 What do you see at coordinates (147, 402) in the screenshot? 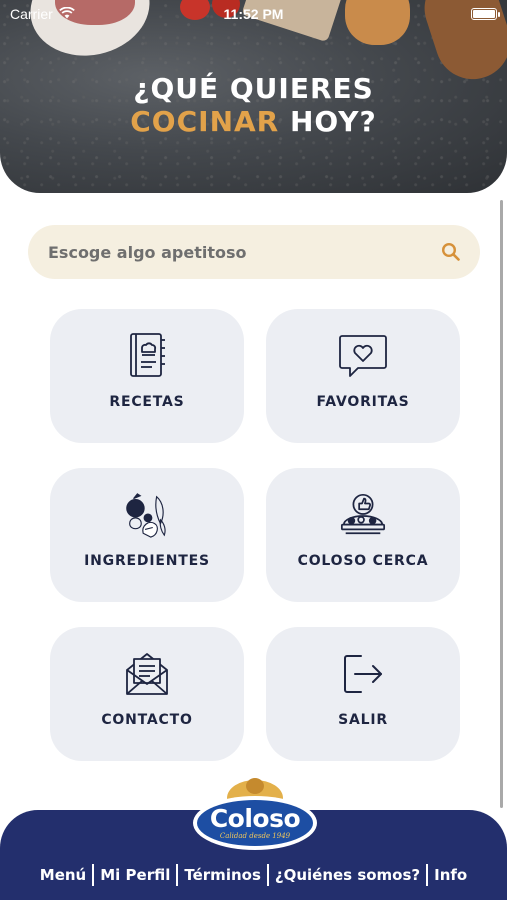
I see `recetas-label: RECETAS` at bounding box center [147, 402].